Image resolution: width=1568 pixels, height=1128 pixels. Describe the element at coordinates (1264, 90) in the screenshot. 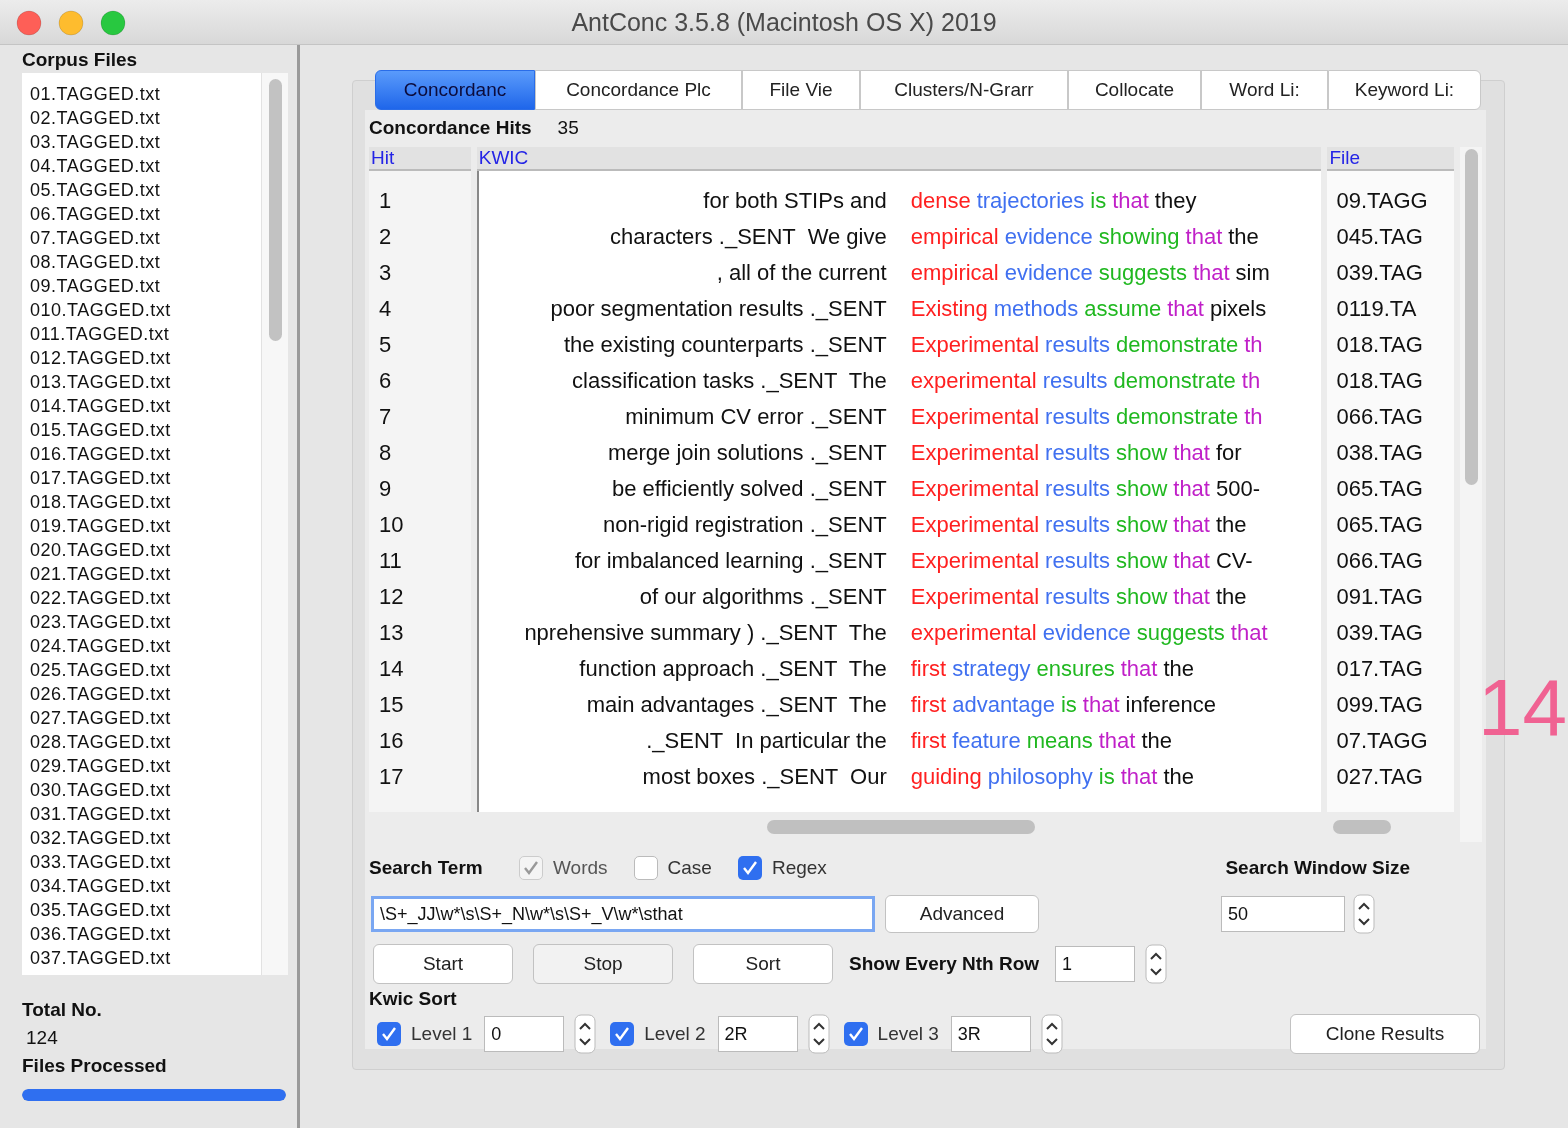

I see `tab: Word Li:` at that location.